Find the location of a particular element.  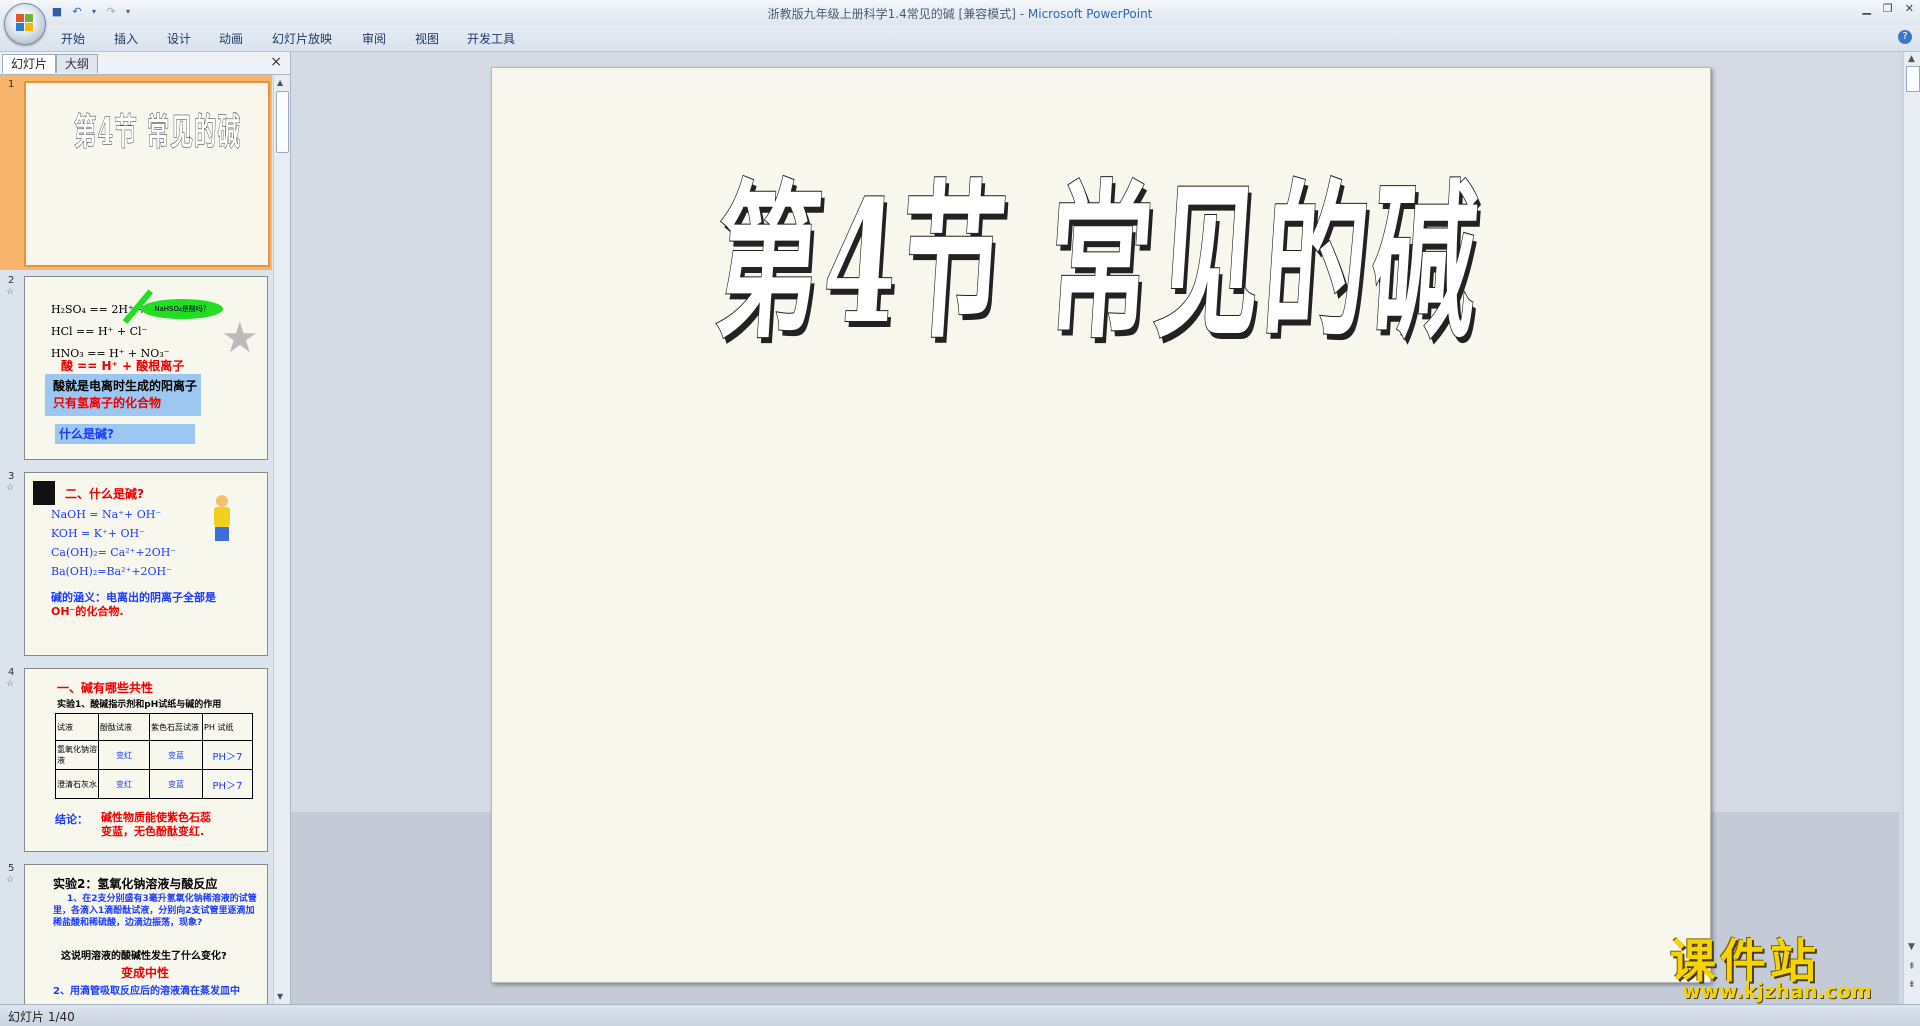

thumbnail-canvas: 第4节 常见的碱 is located at coordinates (147, 174).